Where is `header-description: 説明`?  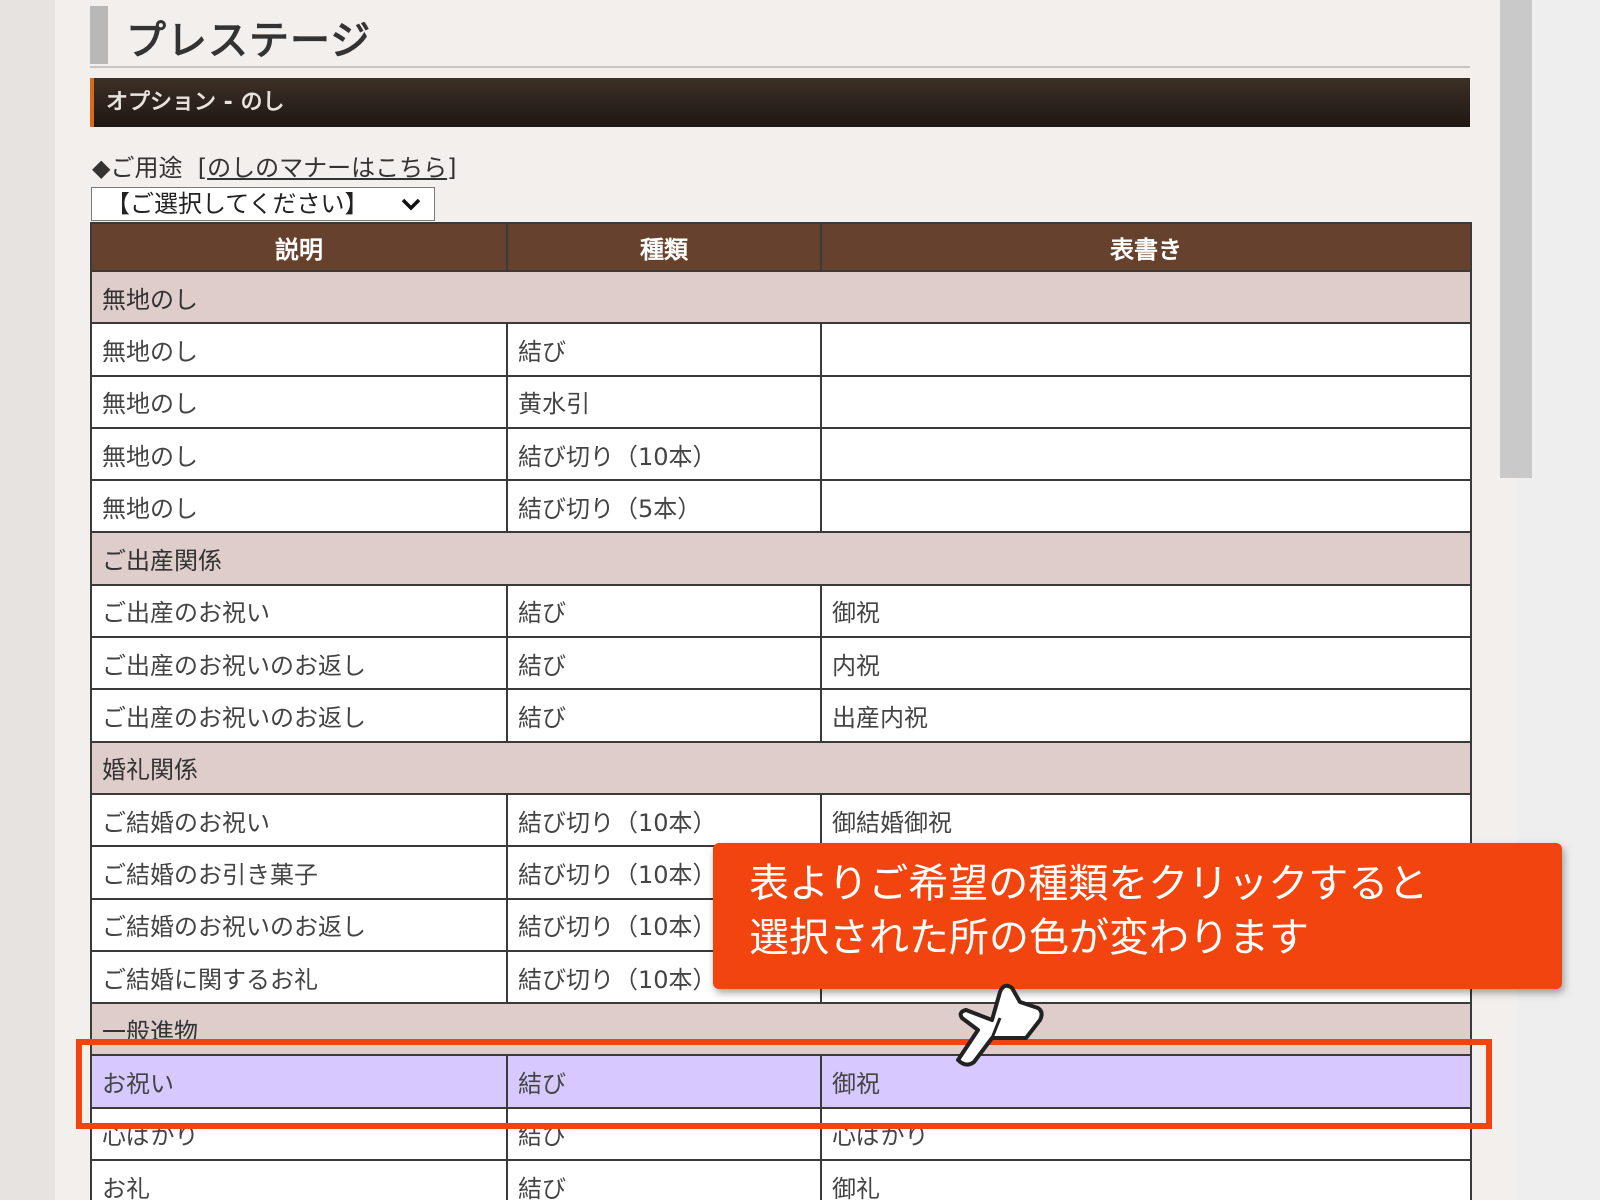
header-description: 説明 is located at coordinates (299, 247).